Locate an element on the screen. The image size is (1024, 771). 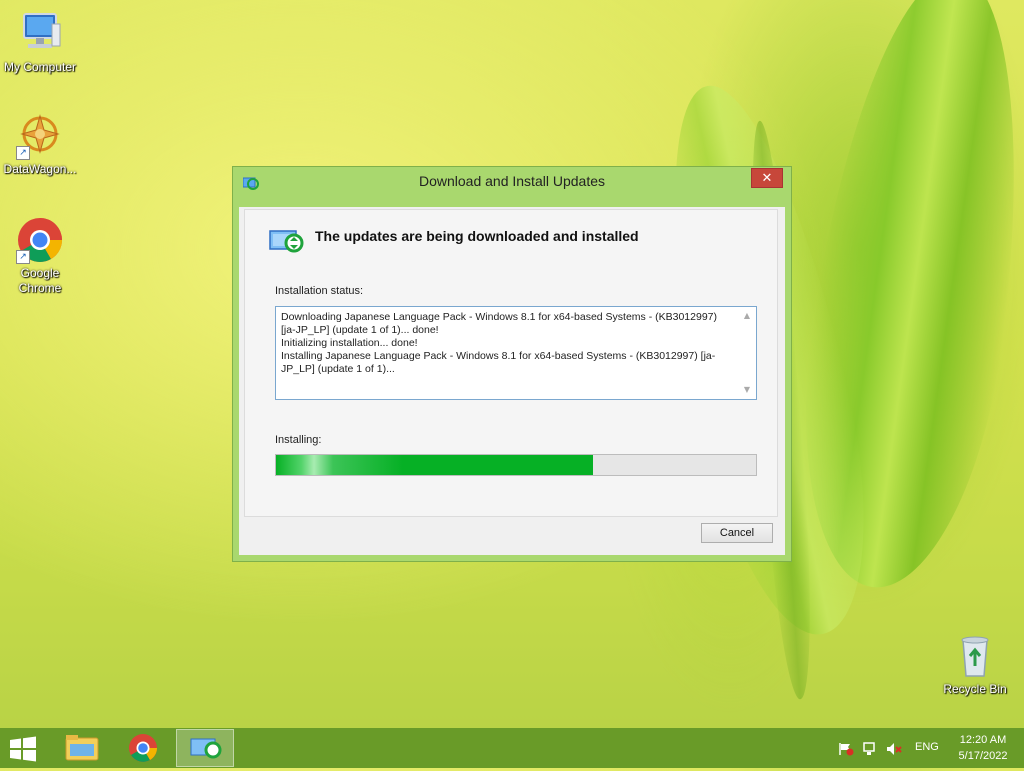
desktop-icon-google-chrome: ↗ Google Chrome is located at coordinates (40, 256).